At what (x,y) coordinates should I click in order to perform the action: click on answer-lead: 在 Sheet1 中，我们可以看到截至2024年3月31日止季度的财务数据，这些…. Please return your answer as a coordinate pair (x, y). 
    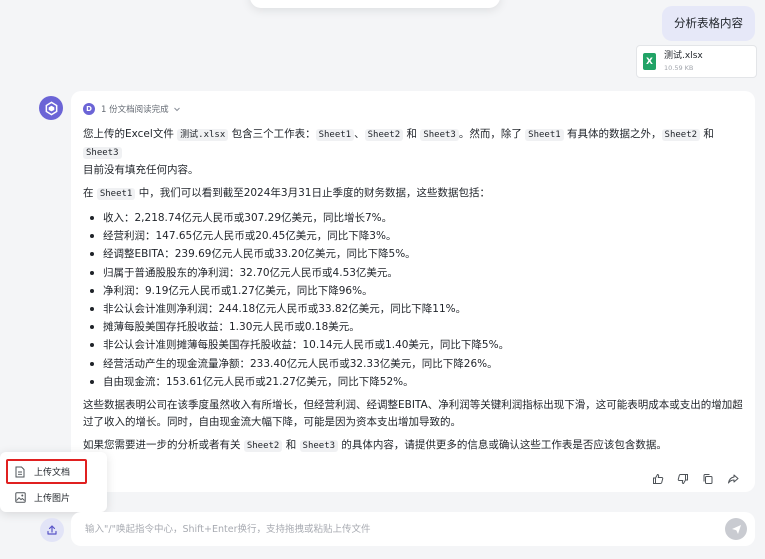
    Looking at the image, I should click on (286, 193).